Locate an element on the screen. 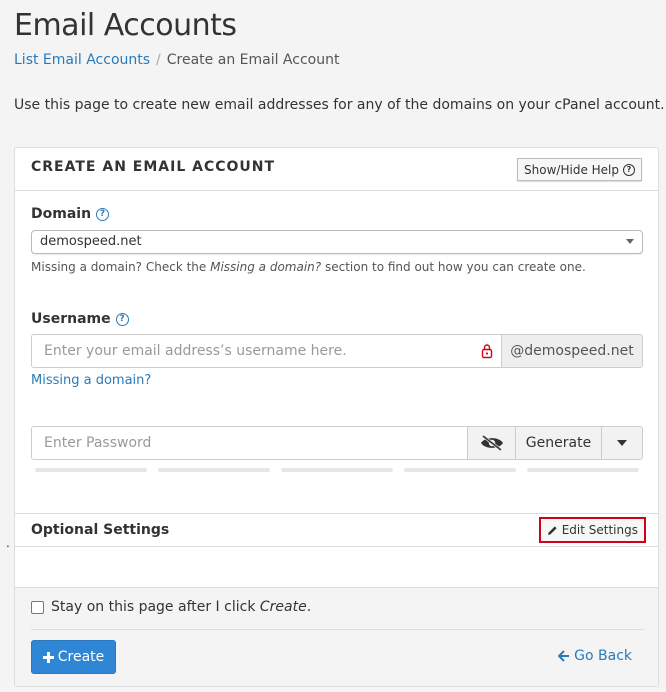  lock-icon is located at coordinates (487, 351).